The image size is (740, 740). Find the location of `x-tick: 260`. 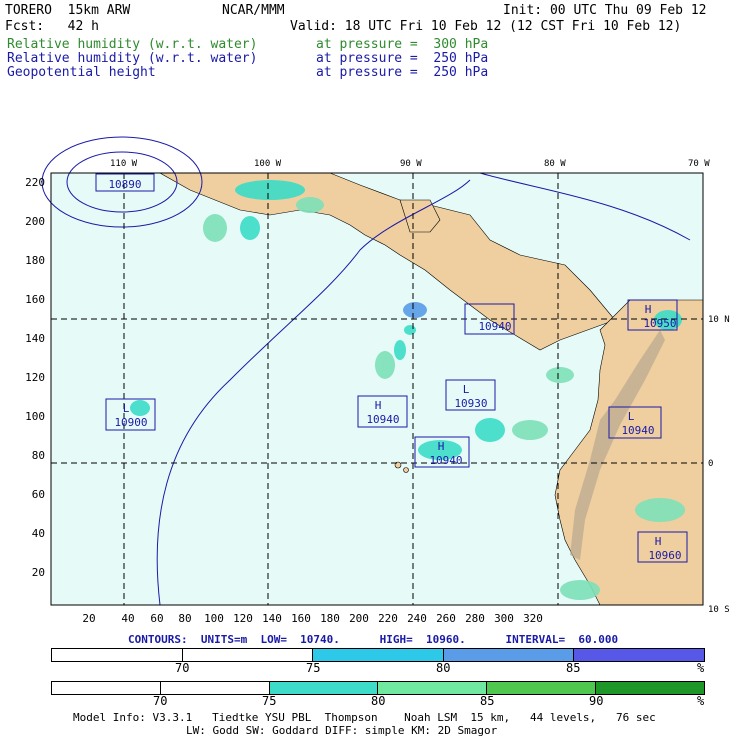

x-tick: 260 is located at coordinates (446, 618).